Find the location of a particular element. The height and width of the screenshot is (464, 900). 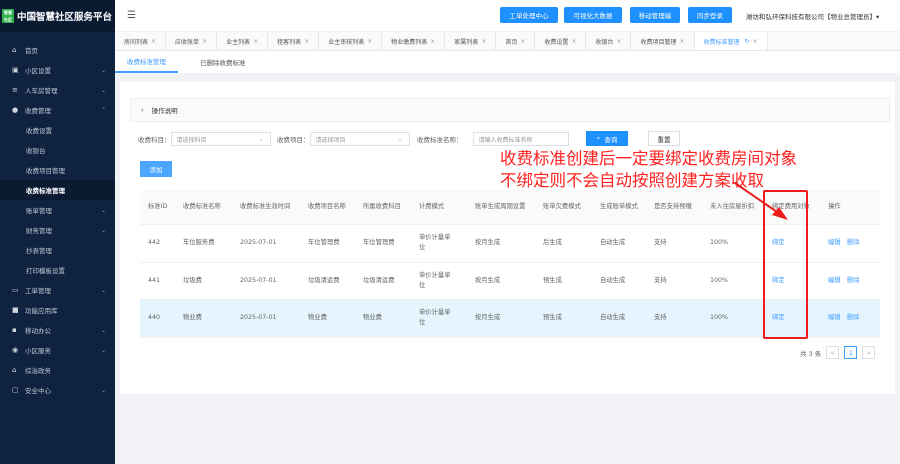

annotation-arrow-icon is located at coordinates (761, 201).